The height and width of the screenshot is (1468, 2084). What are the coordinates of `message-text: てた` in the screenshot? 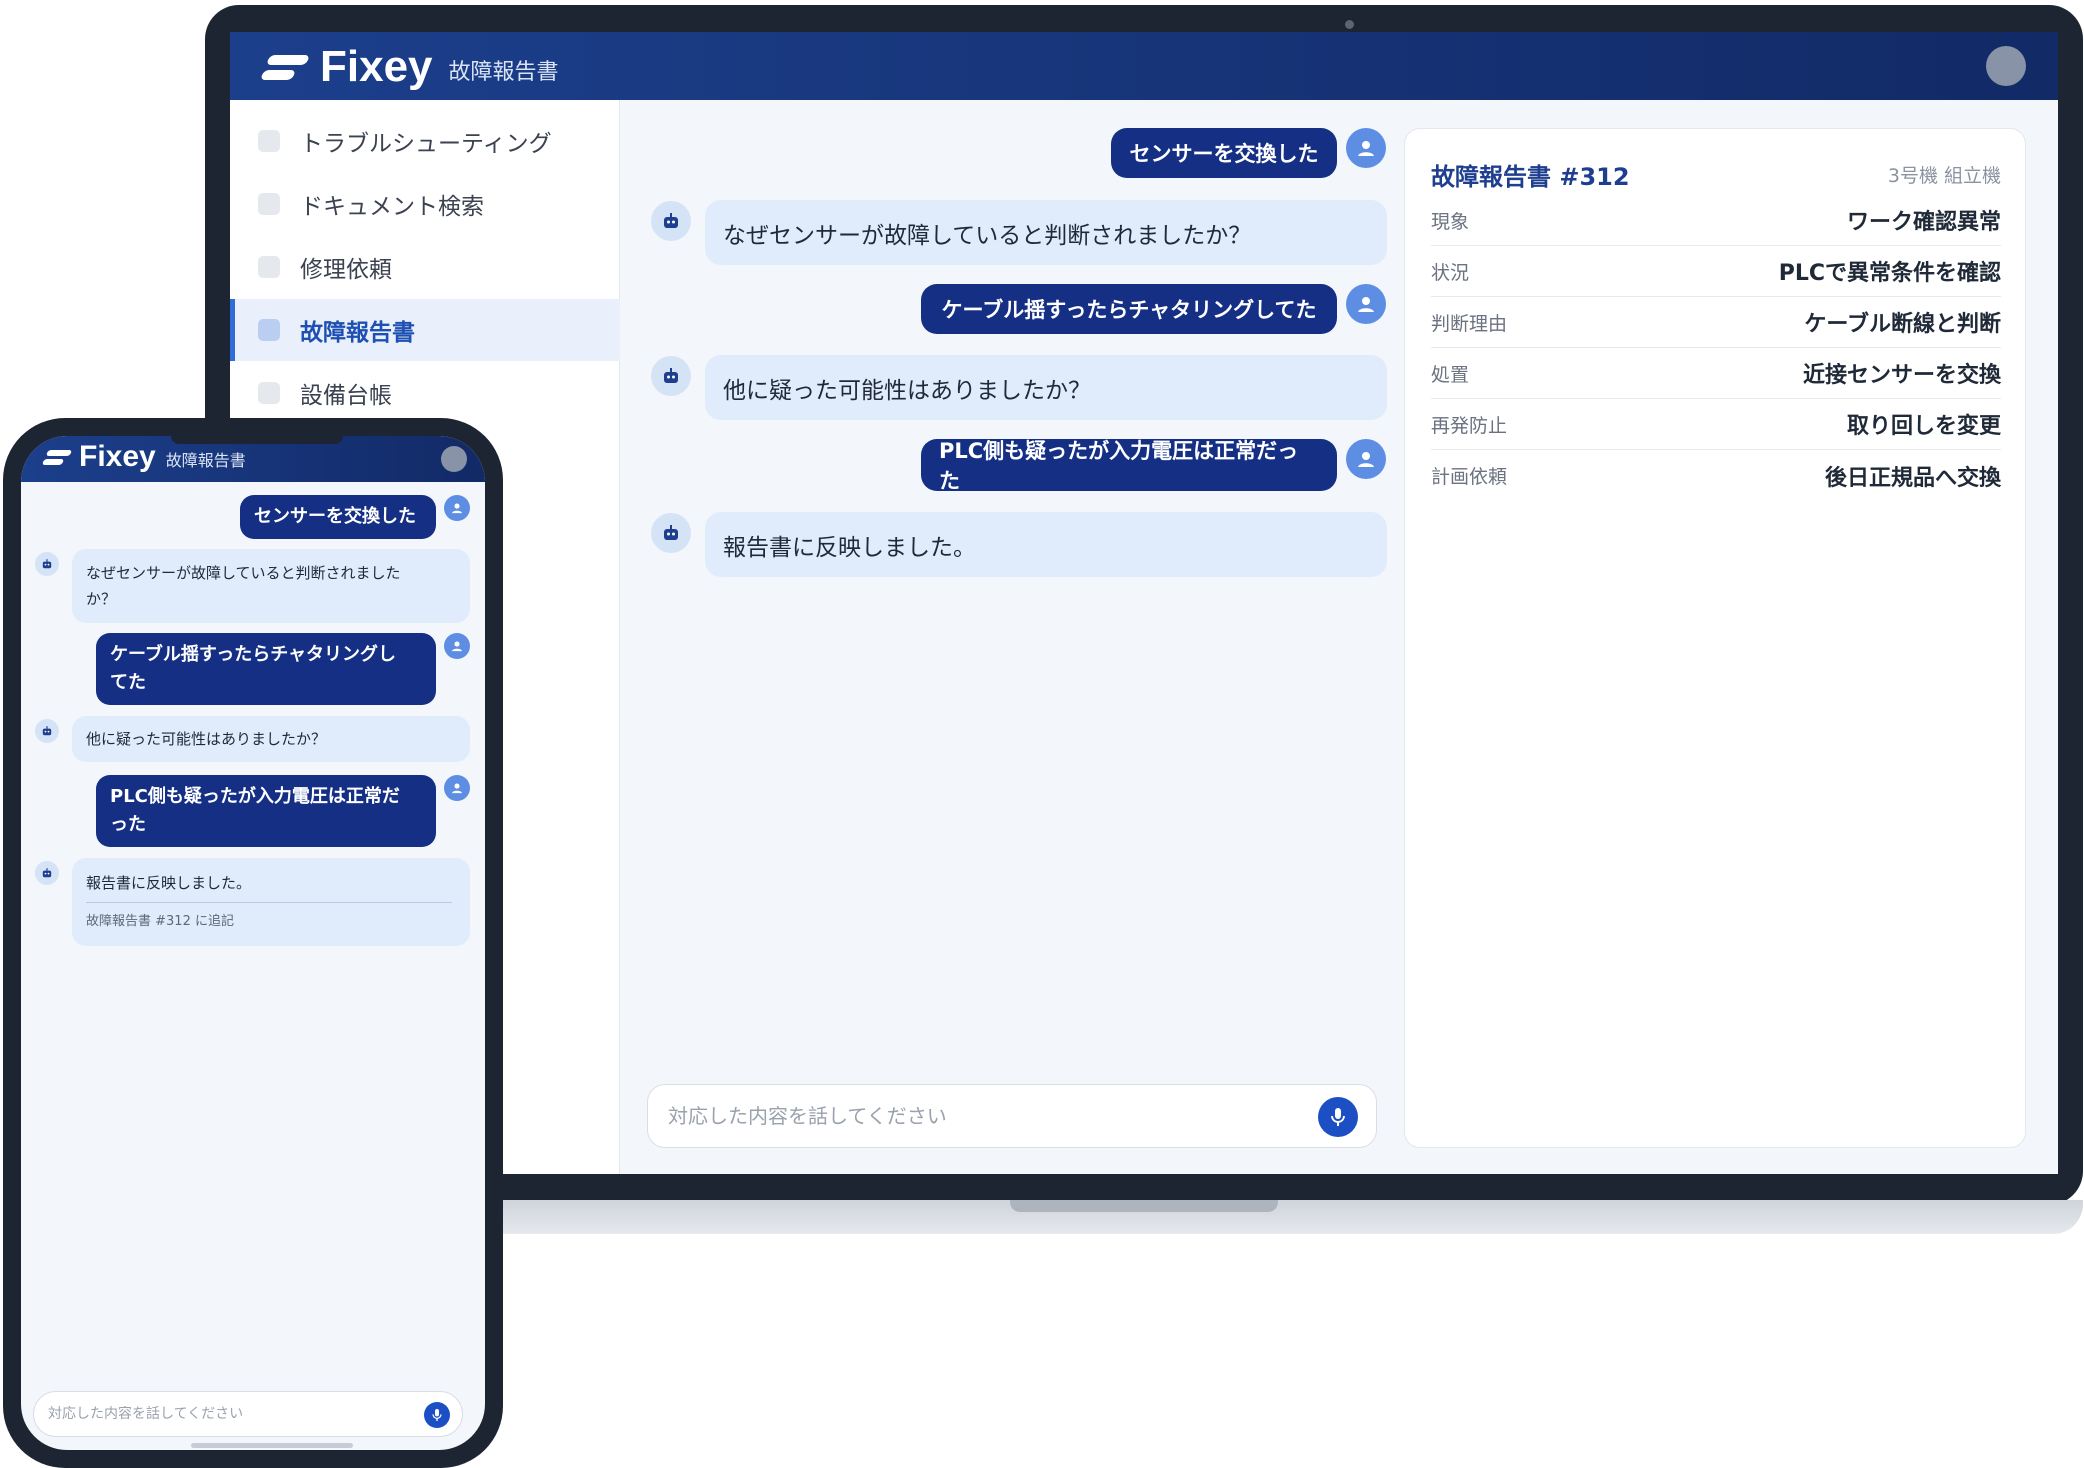 It's located at (128, 682).